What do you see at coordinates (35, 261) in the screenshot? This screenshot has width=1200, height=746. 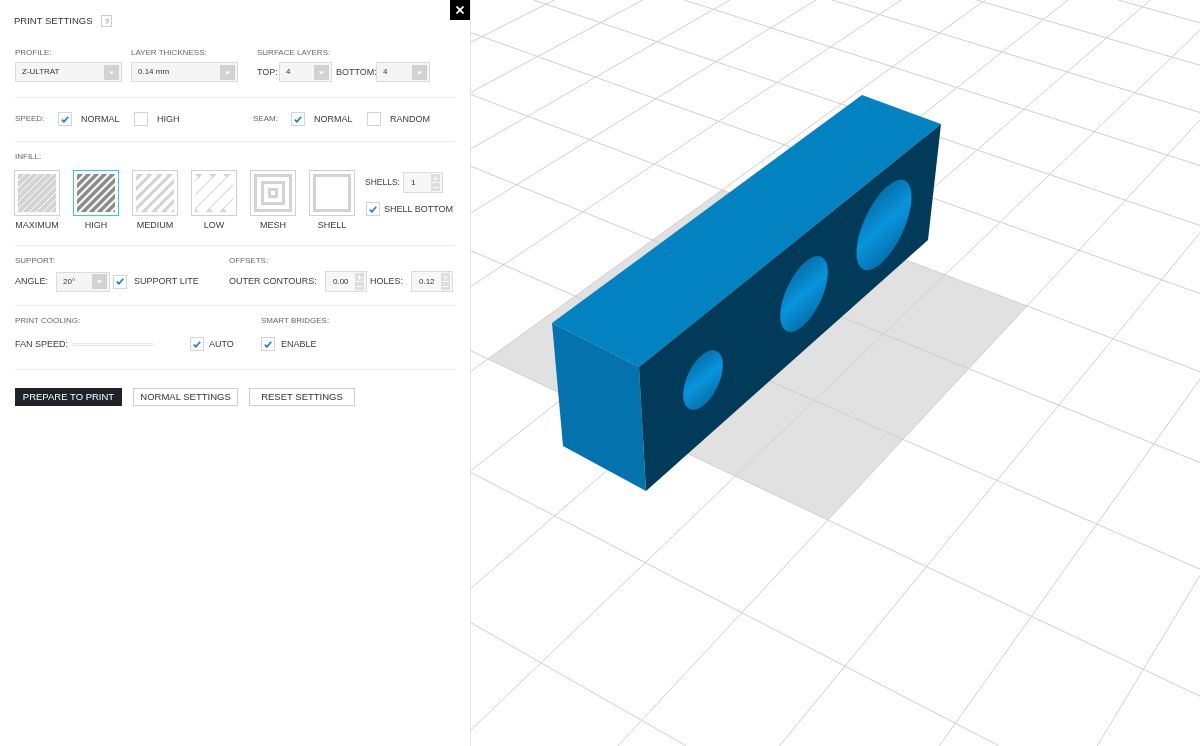 I see `section-label: SUPPORT:` at bounding box center [35, 261].